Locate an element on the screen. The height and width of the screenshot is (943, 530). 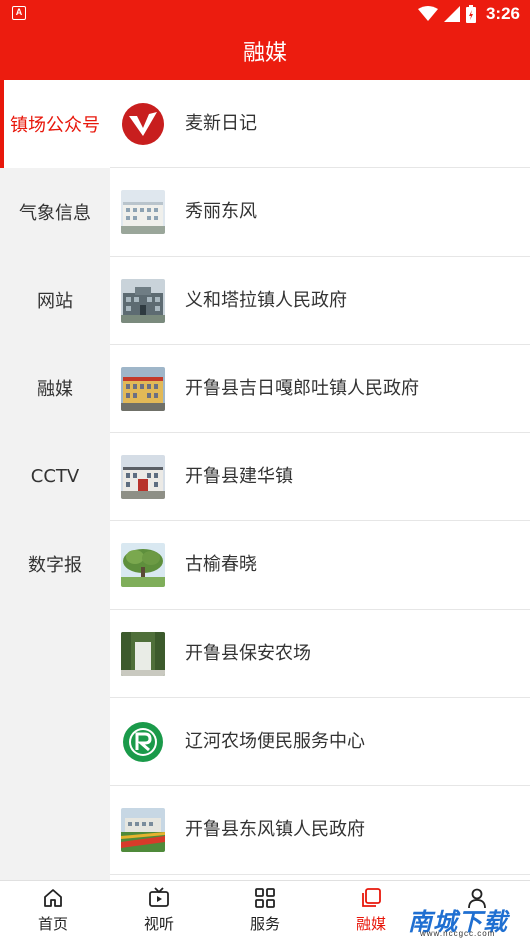
clock: 3:26 is located at coordinates (503, 14).